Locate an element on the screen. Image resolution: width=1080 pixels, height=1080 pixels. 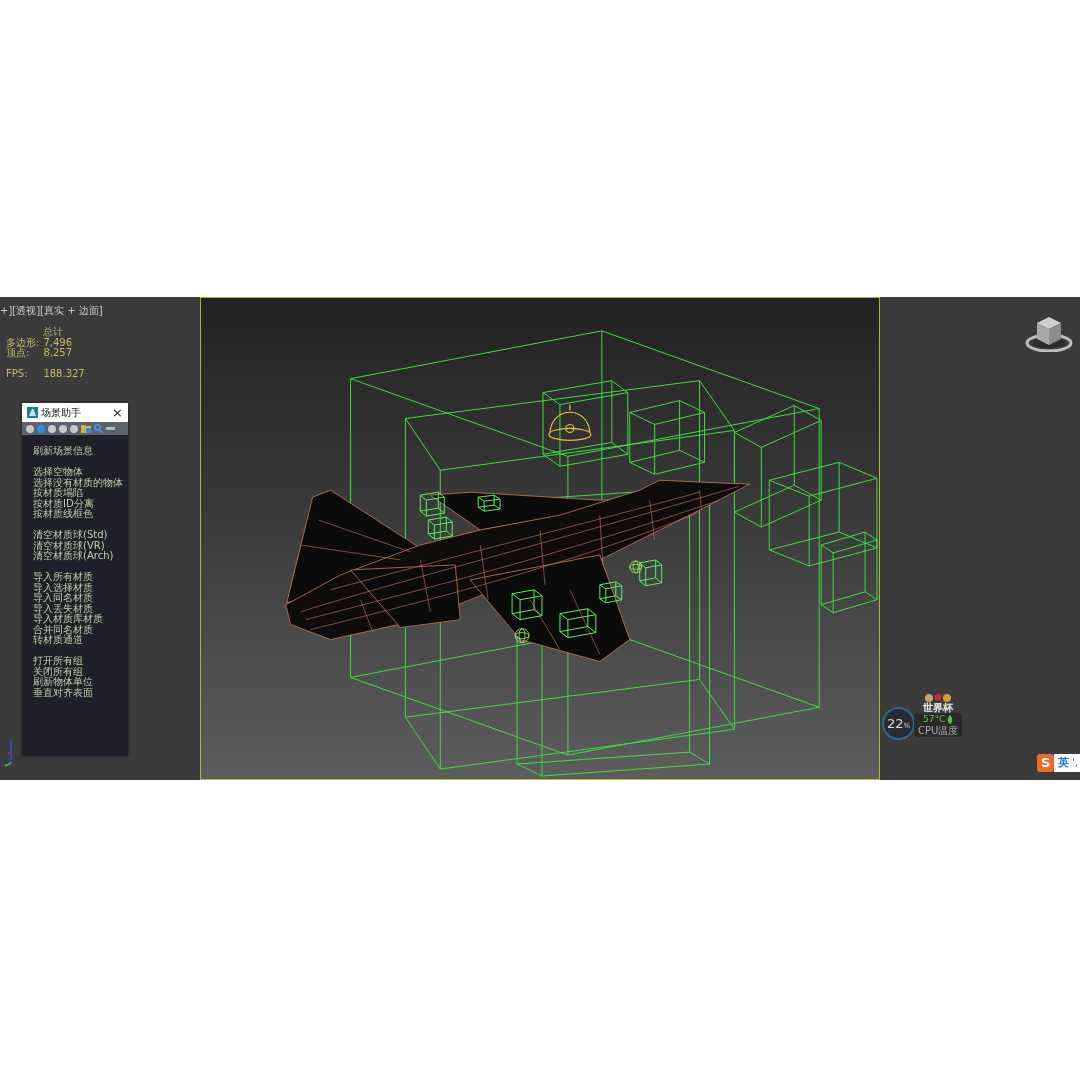
menu-item: 垂直对齐表面 is located at coordinates (63, 692).